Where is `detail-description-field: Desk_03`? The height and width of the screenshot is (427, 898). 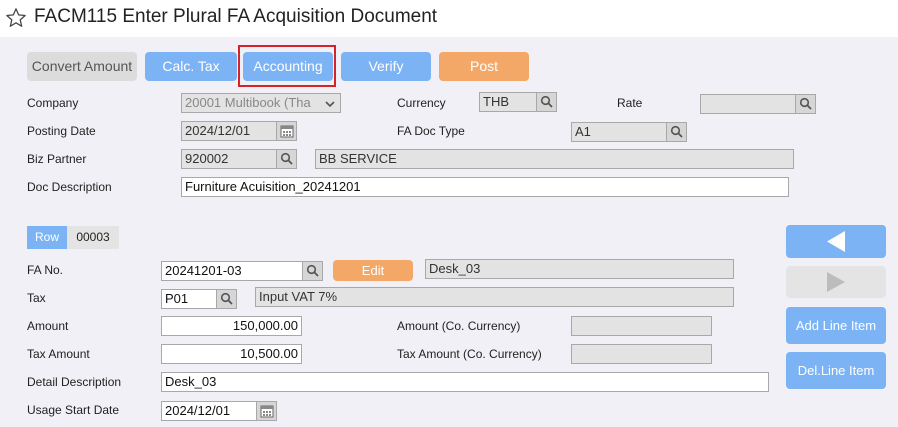
detail-description-field: Desk_03 is located at coordinates (465, 382).